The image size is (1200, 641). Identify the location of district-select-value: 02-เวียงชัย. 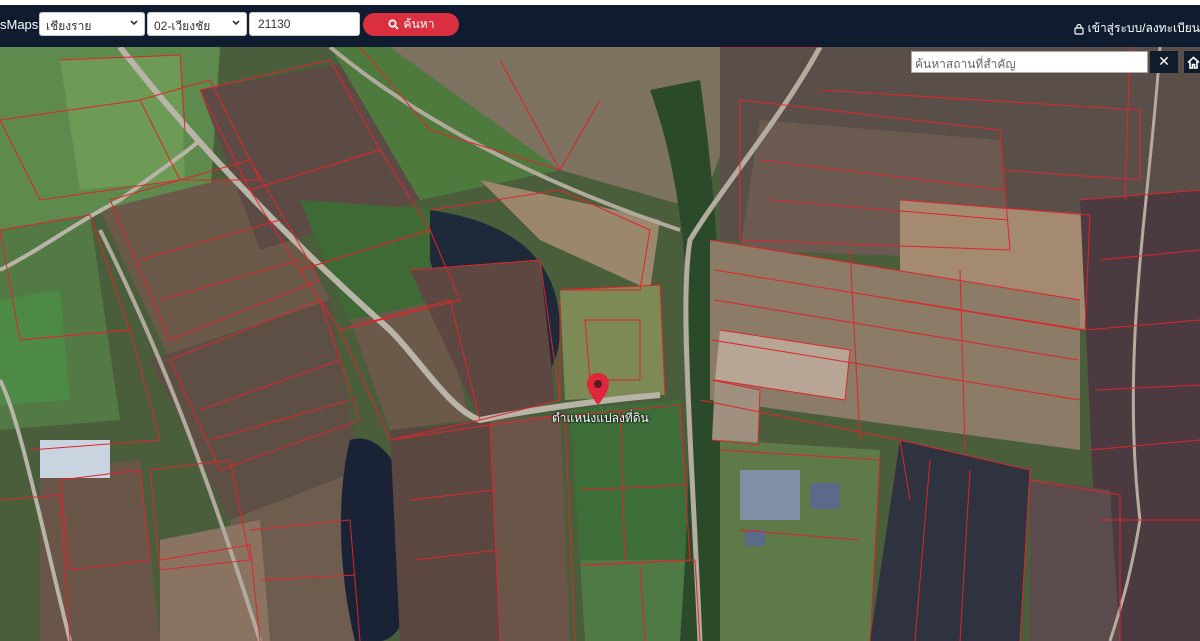
(182, 26).